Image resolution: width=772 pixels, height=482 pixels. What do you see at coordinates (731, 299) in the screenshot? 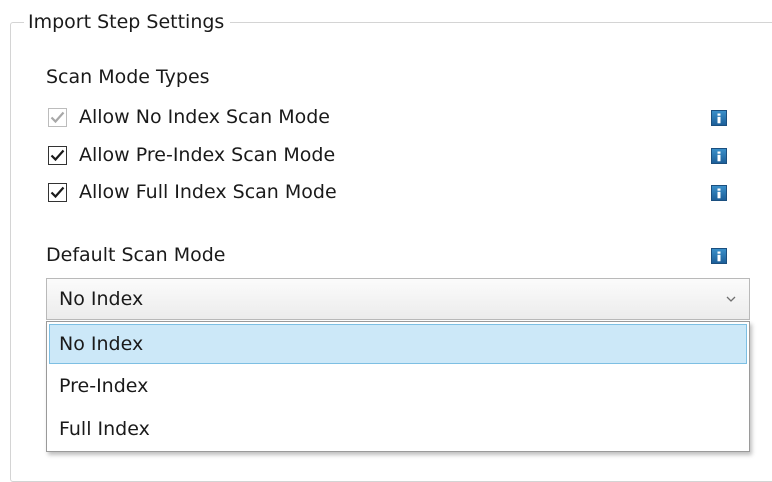
I see `chevron-down-icon` at bounding box center [731, 299].